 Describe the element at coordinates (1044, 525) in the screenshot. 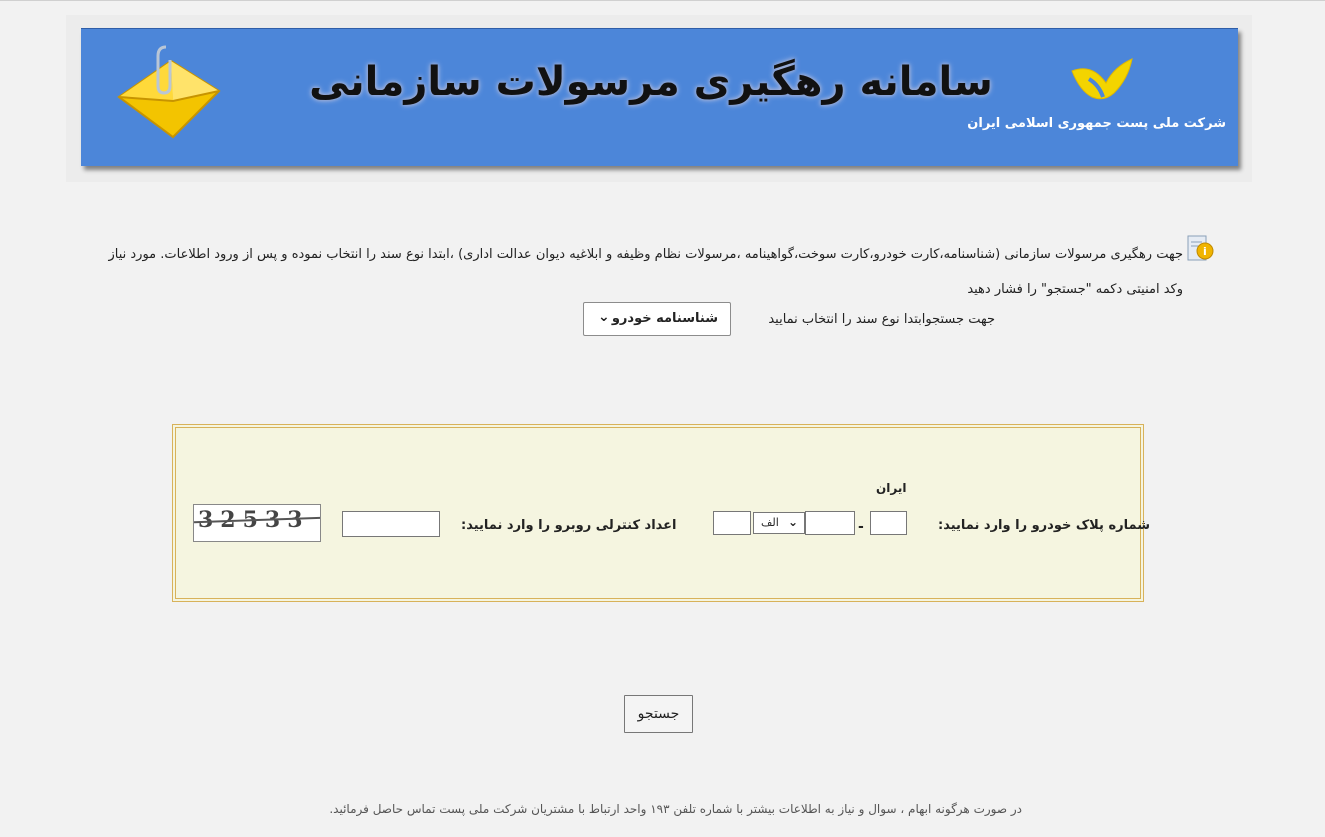

I see `plate-label: شماره پلاک خودرو را وارد نمایید:` at that location.